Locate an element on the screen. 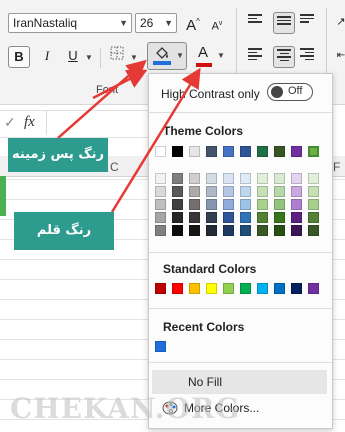  fill-color-arrow is located at coordinates (102, 99).